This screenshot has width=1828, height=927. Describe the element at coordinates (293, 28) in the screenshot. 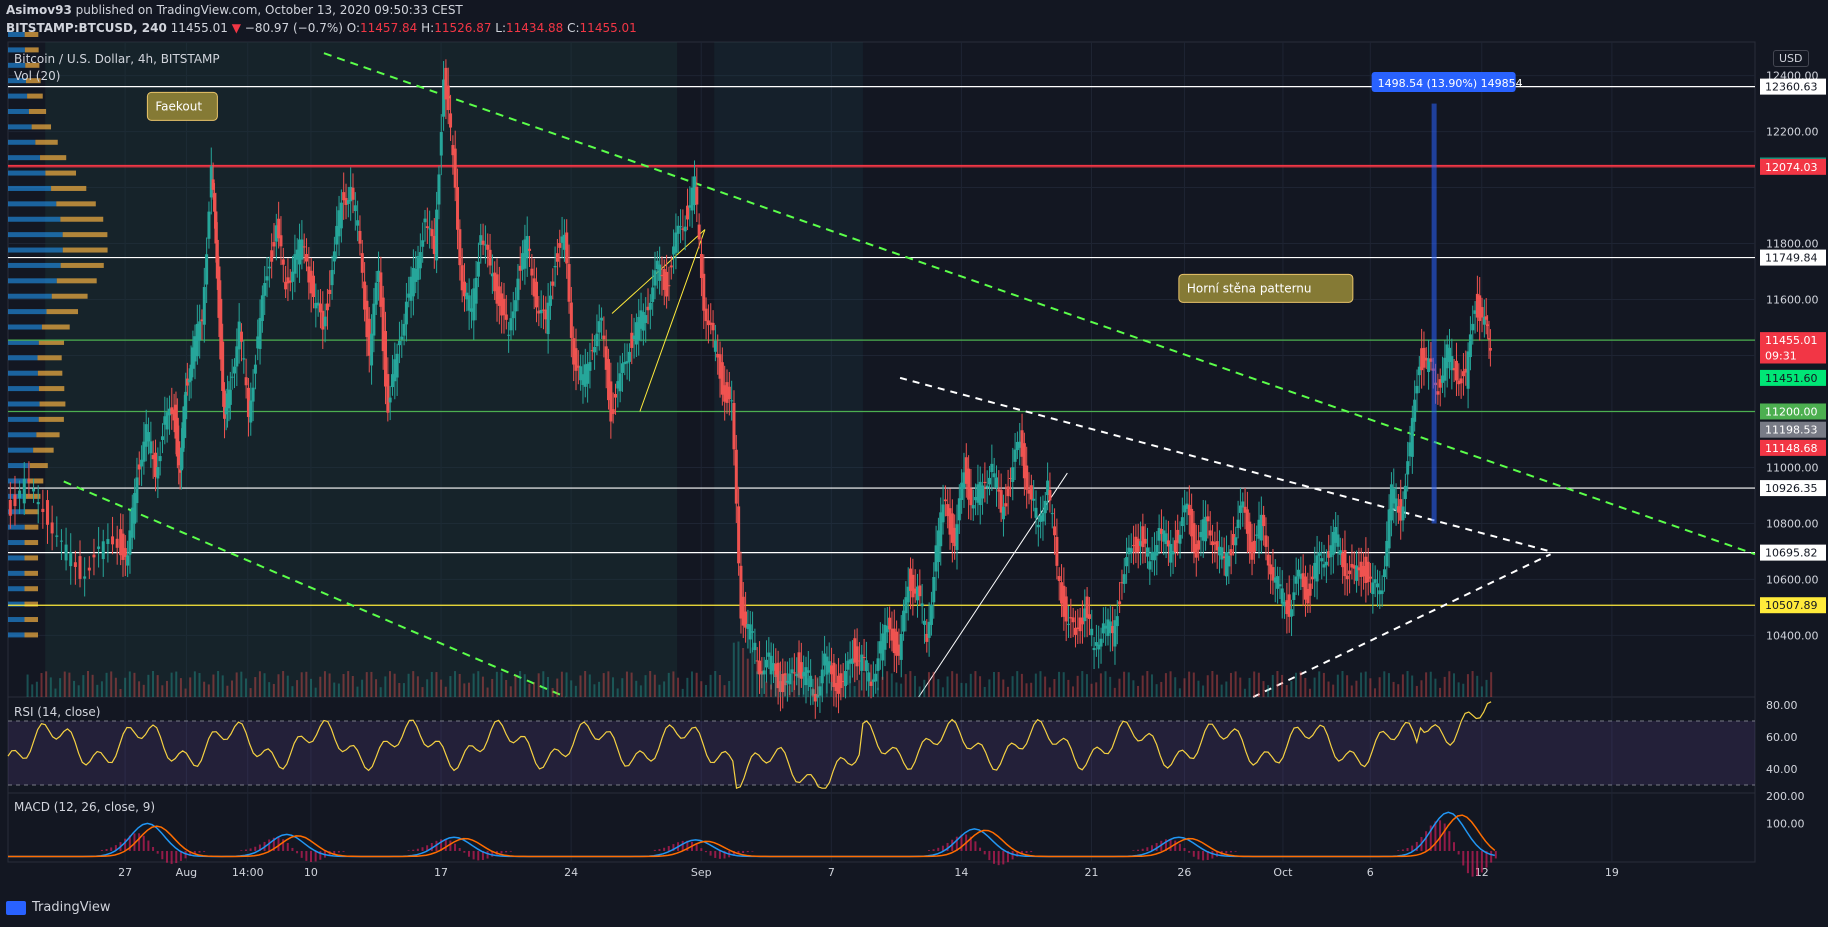

I see `price-change: −80.97 (−0.7%)` at that location.